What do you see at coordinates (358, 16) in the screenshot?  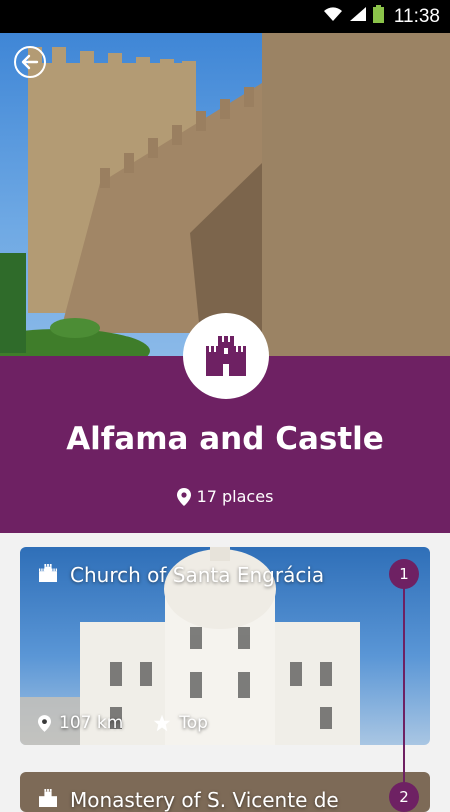 I see `signal-icon` at bounding box center [358, 16].